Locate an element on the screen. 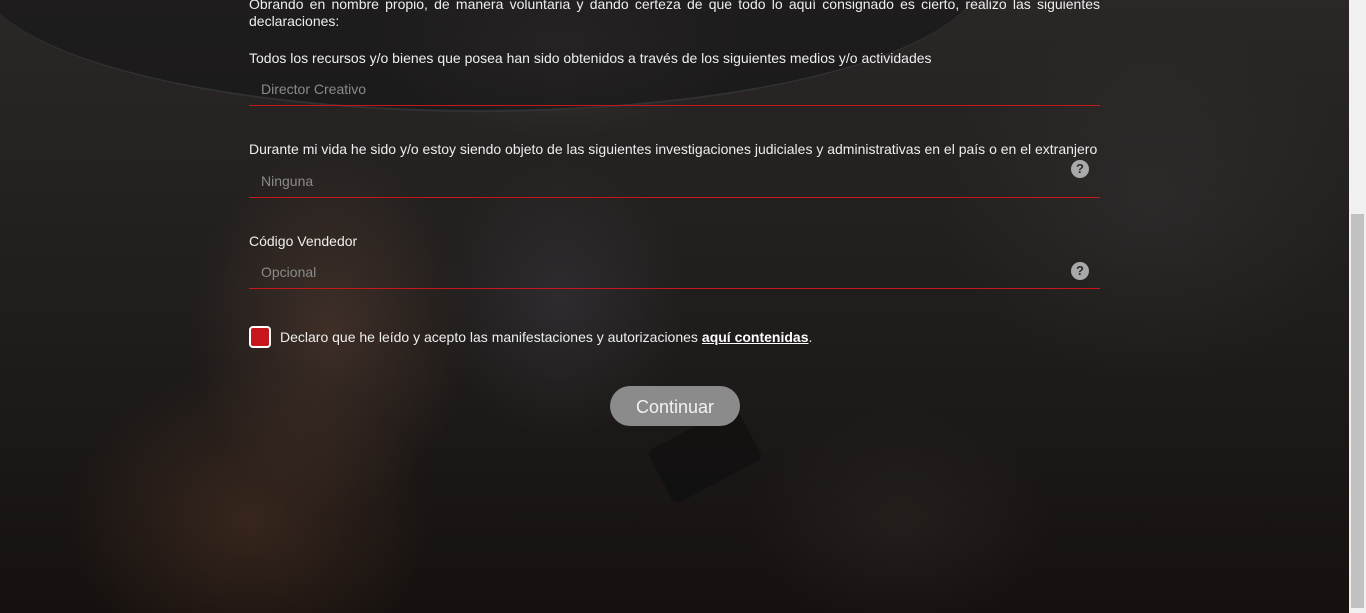 Image resolution: width=1366 pixels, height=613 pixels. resources-input is located at coordinates (674, 89).